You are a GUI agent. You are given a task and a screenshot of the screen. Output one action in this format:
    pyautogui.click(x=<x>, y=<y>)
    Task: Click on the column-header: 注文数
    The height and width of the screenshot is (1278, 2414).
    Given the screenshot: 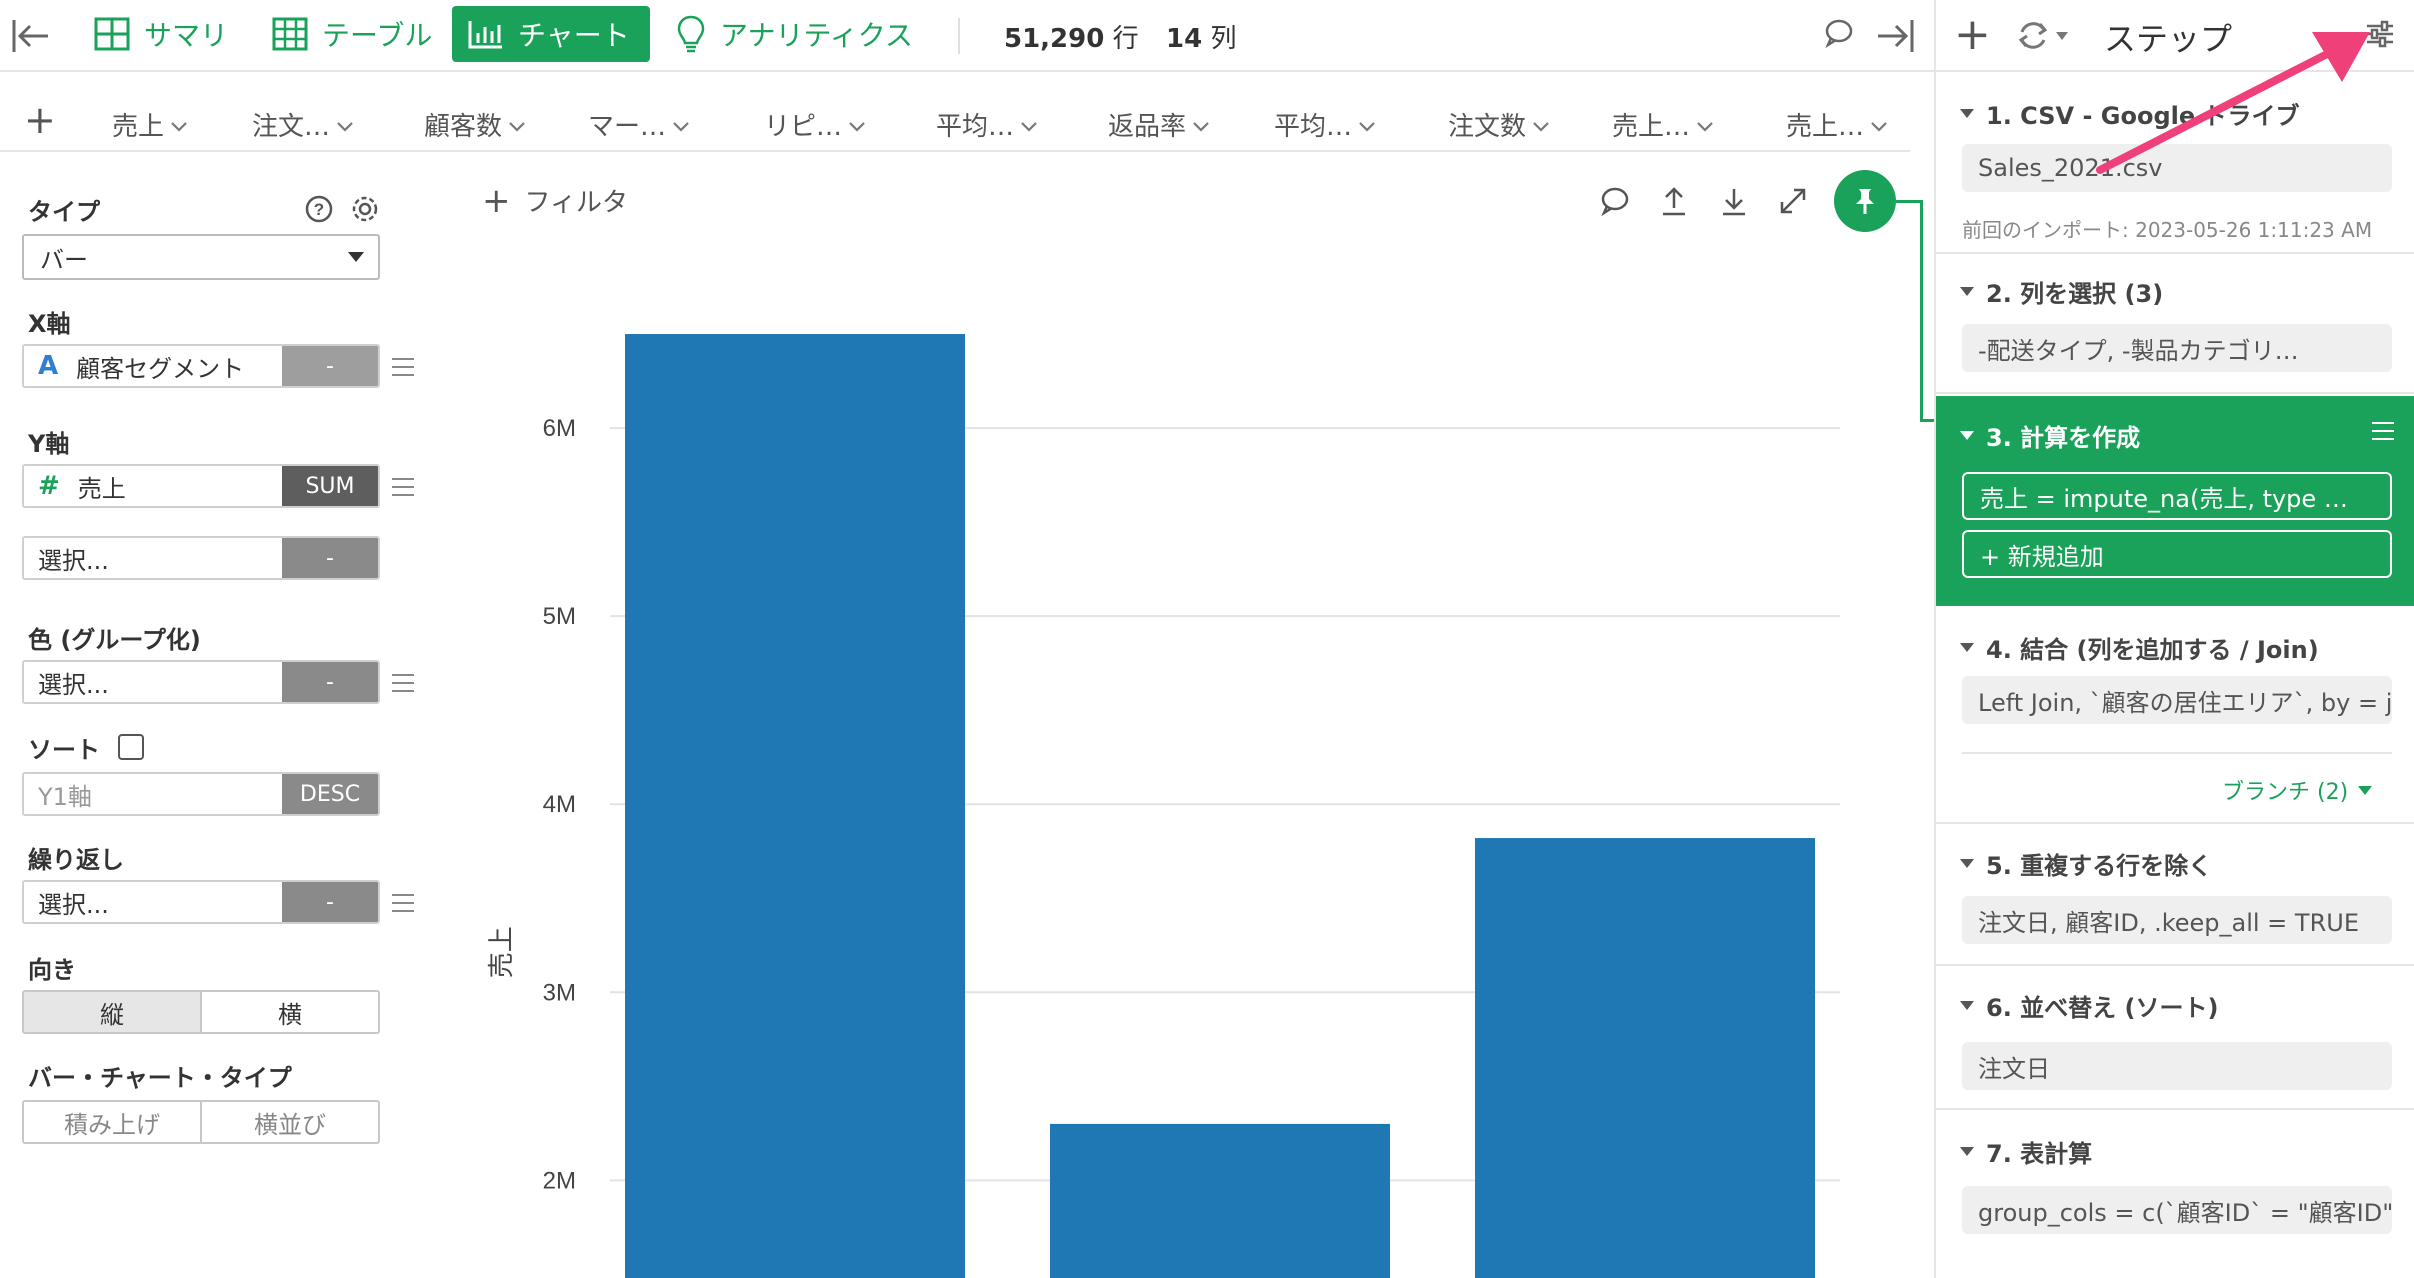 What is the action you would take?
    pyautogui.click(x=1499, y=124)
    